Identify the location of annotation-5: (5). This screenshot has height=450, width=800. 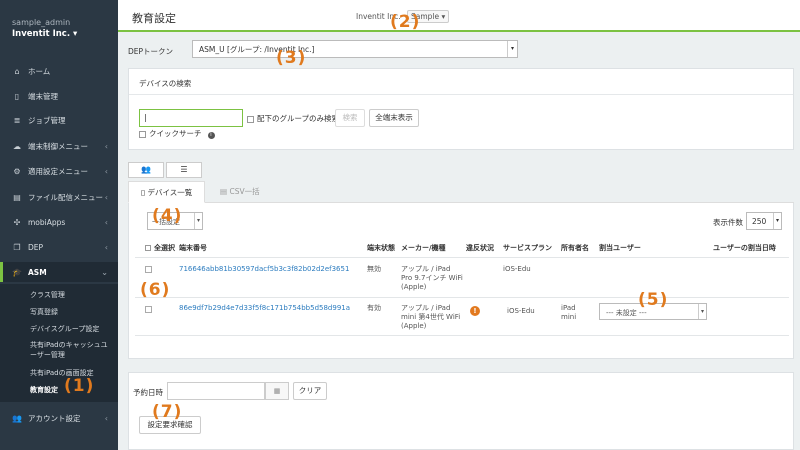
(653, 300).